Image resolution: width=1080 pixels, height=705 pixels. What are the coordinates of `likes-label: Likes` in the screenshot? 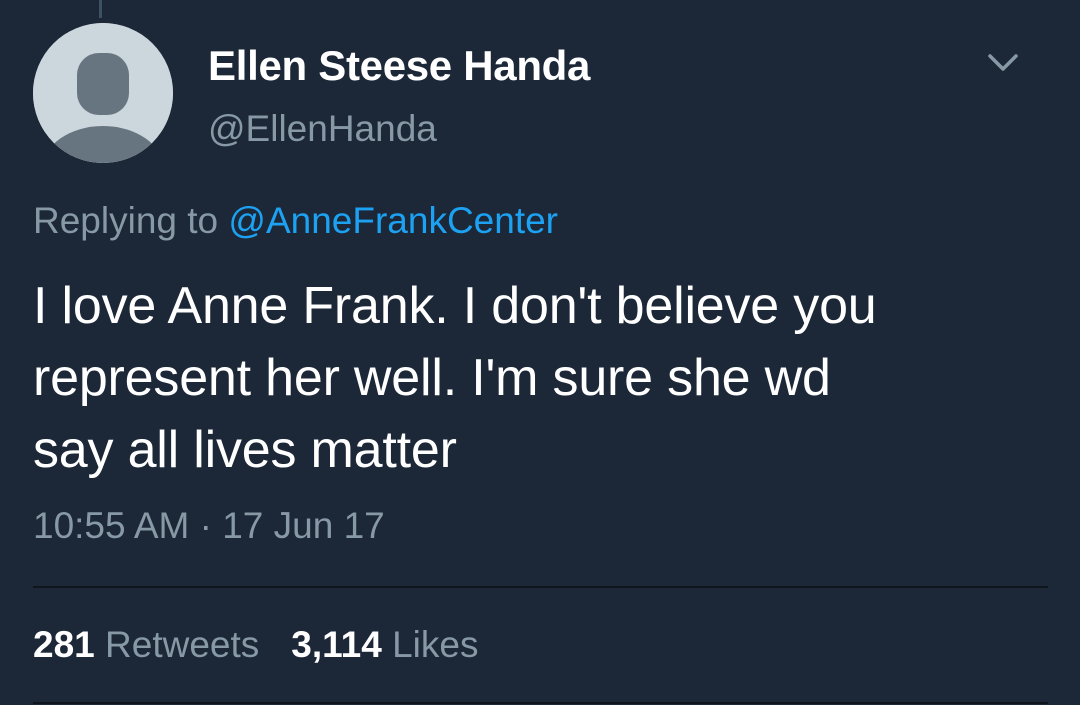 It's located at (435, 644).